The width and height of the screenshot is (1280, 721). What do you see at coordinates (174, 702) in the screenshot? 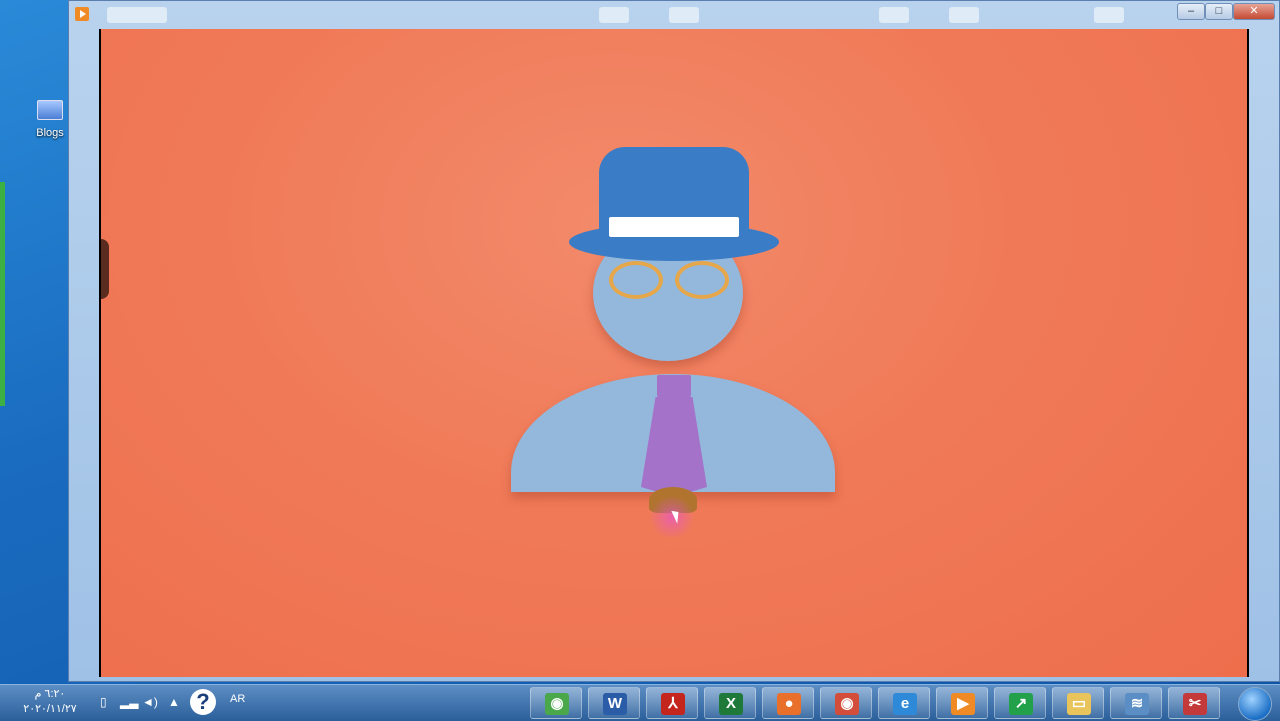
I see `show-hidden-icons-icon: ▲` at bounding box center [174, 702].